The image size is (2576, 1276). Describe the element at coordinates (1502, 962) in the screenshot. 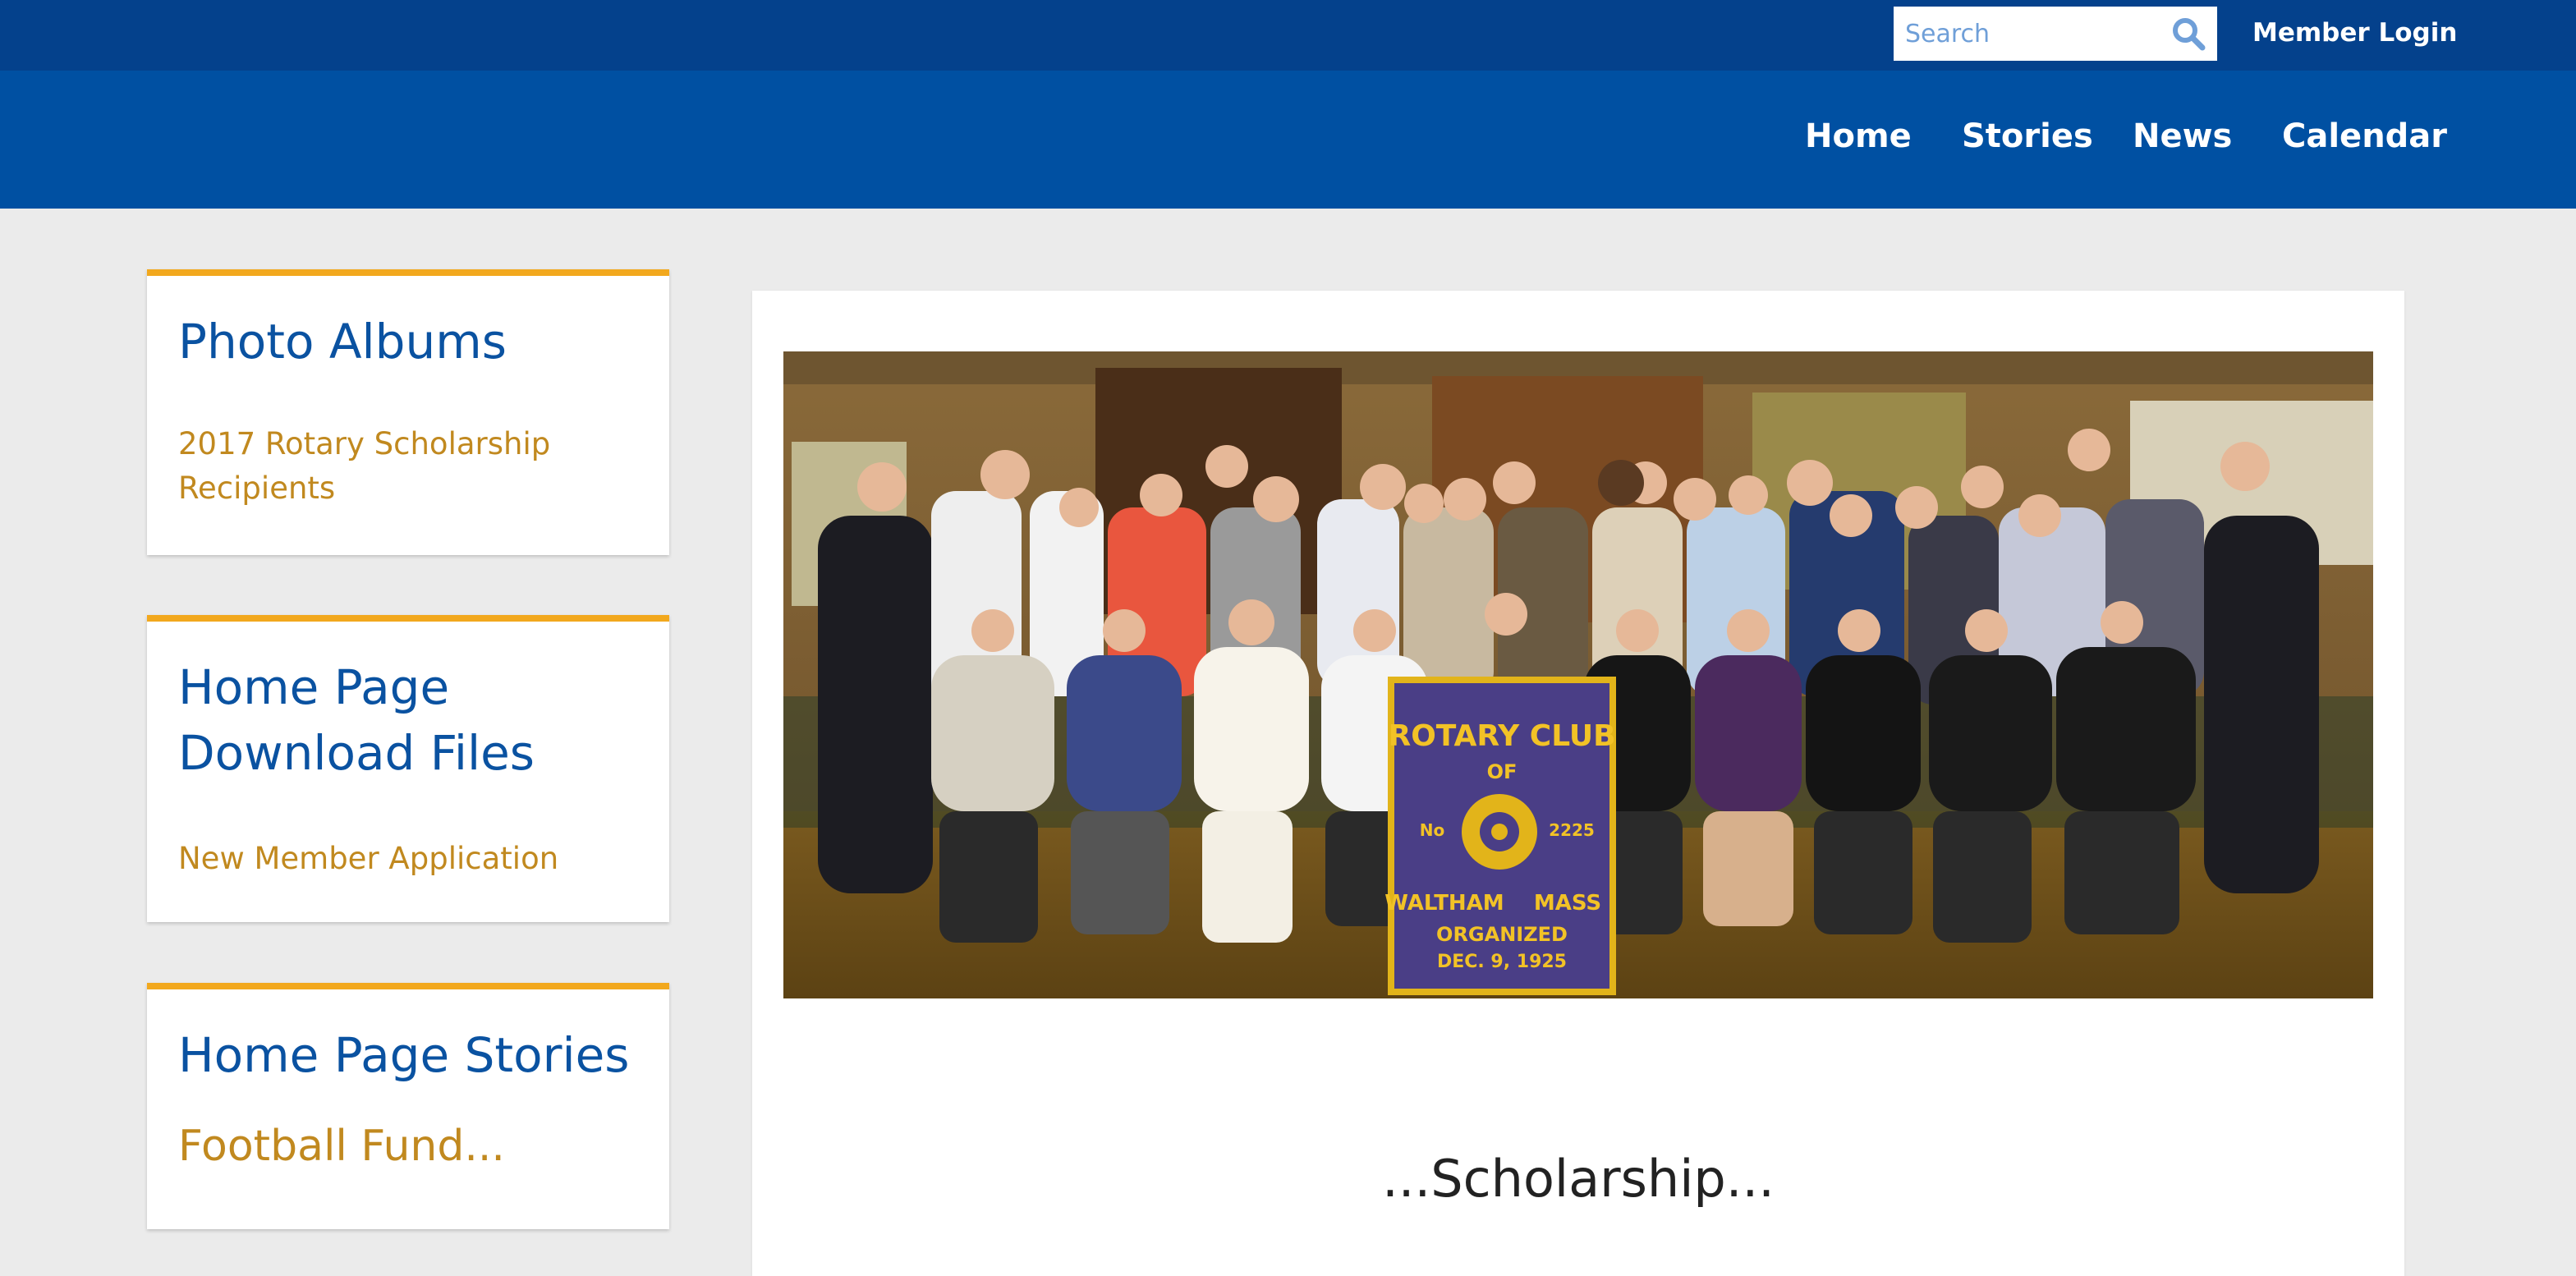

I see `banner-date: DEC. 9, 1925` at that location.